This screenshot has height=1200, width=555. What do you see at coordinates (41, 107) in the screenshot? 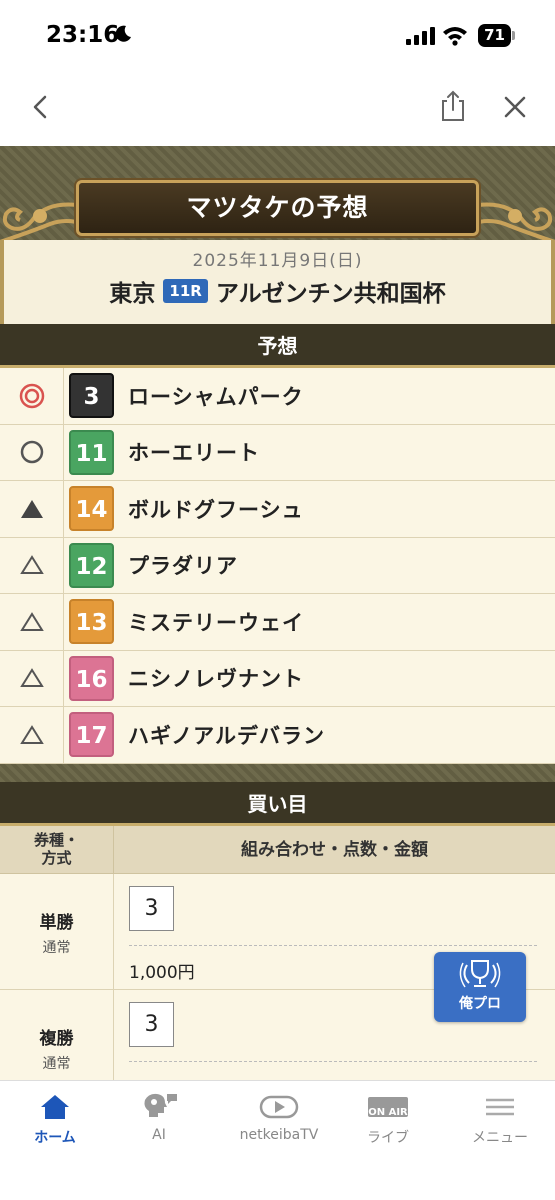
I see `back-icon` at bounding box center [41, 107].